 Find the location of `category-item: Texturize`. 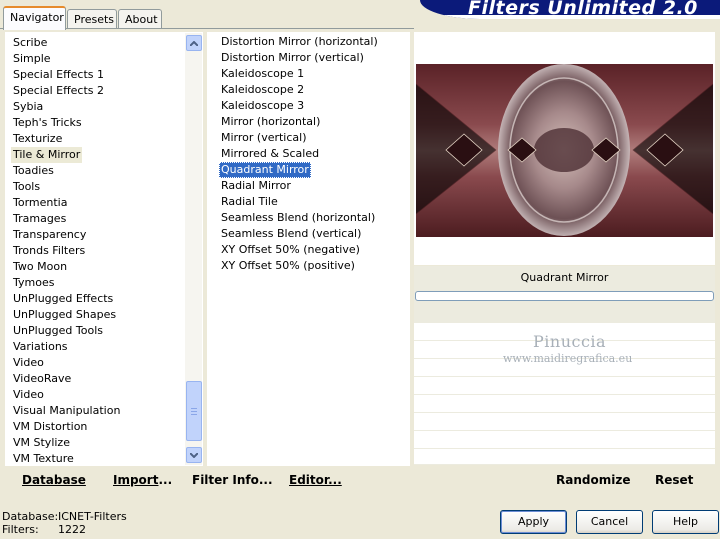

category-item: Texturize is located at coordinates (37, 139).